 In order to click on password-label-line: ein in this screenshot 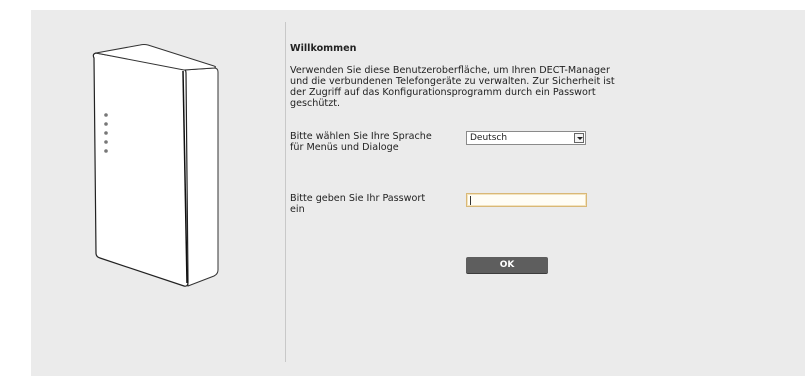, I will do `click(297, 209)`.